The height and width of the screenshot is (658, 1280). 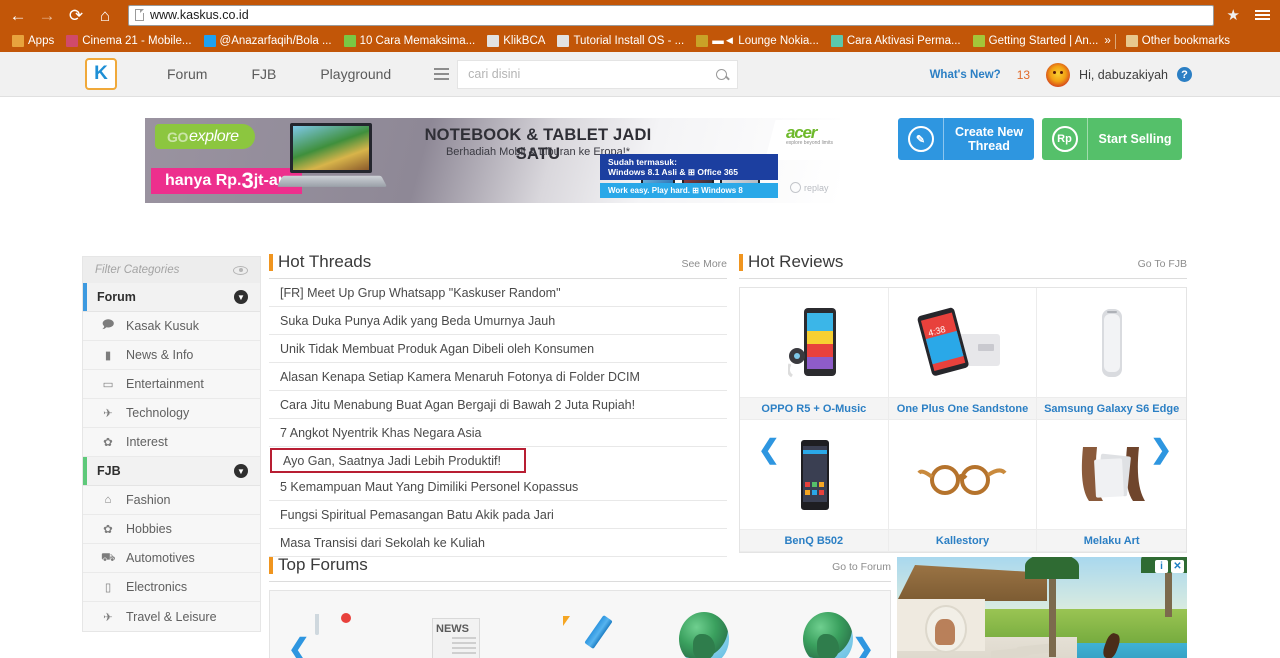 I want to click on search-field-wrapper, so click(x=598, y=74).